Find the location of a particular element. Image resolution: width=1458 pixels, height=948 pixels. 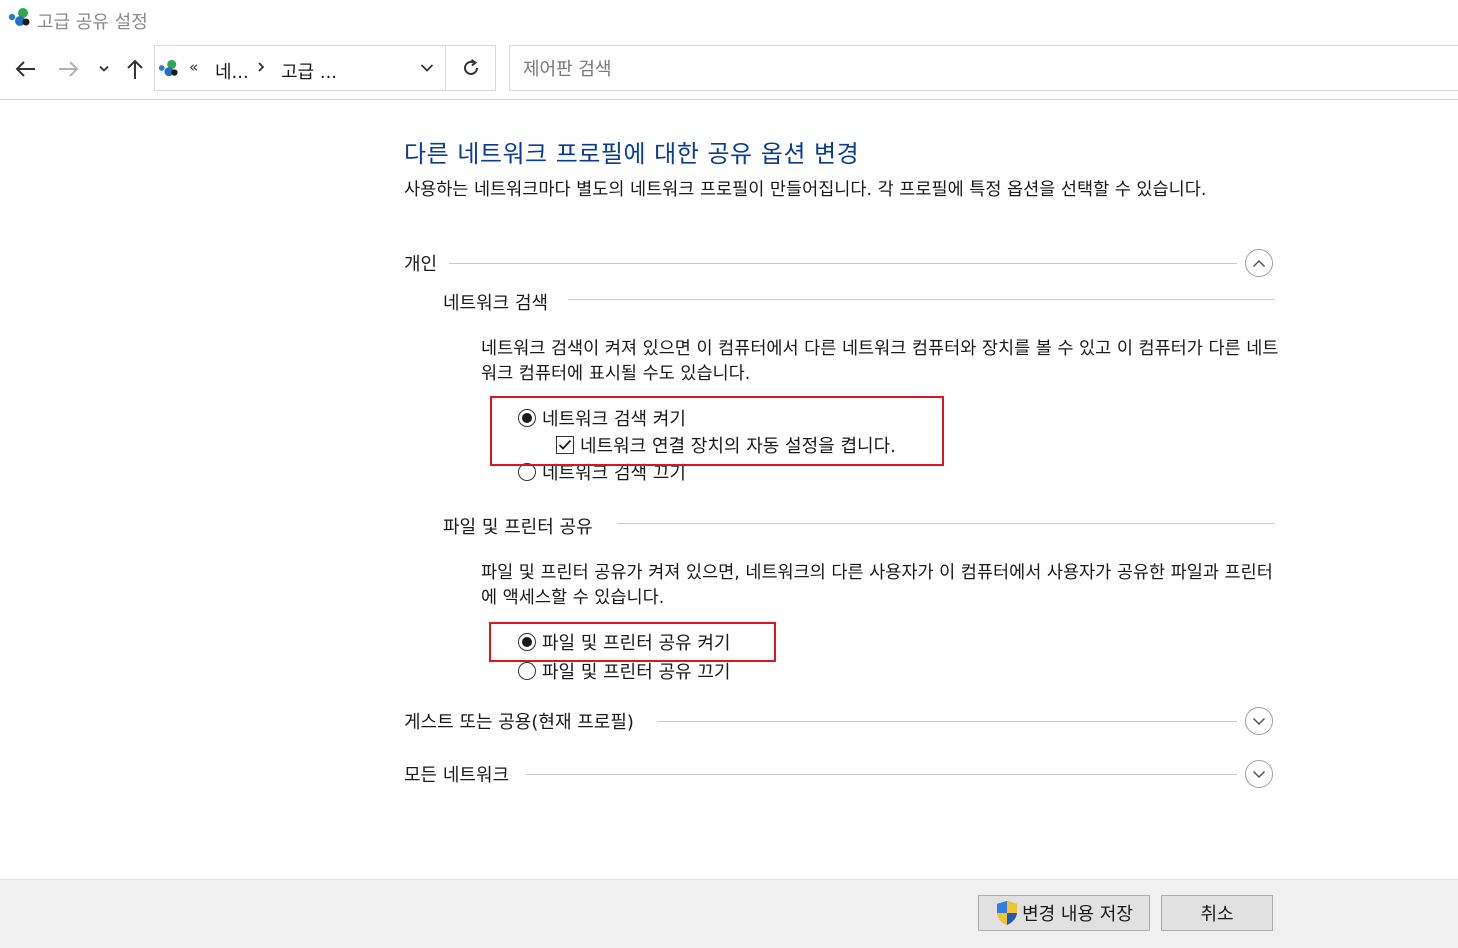

profile-all-networks-label: 모든 네트워크 is located at coordinates (456, 774).